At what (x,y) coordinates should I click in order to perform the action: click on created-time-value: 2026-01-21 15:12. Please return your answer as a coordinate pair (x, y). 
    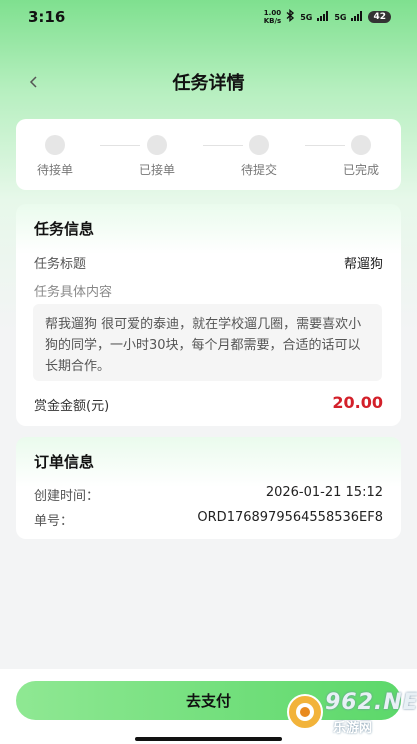
    Looking at the image, I should click on (324, 492).